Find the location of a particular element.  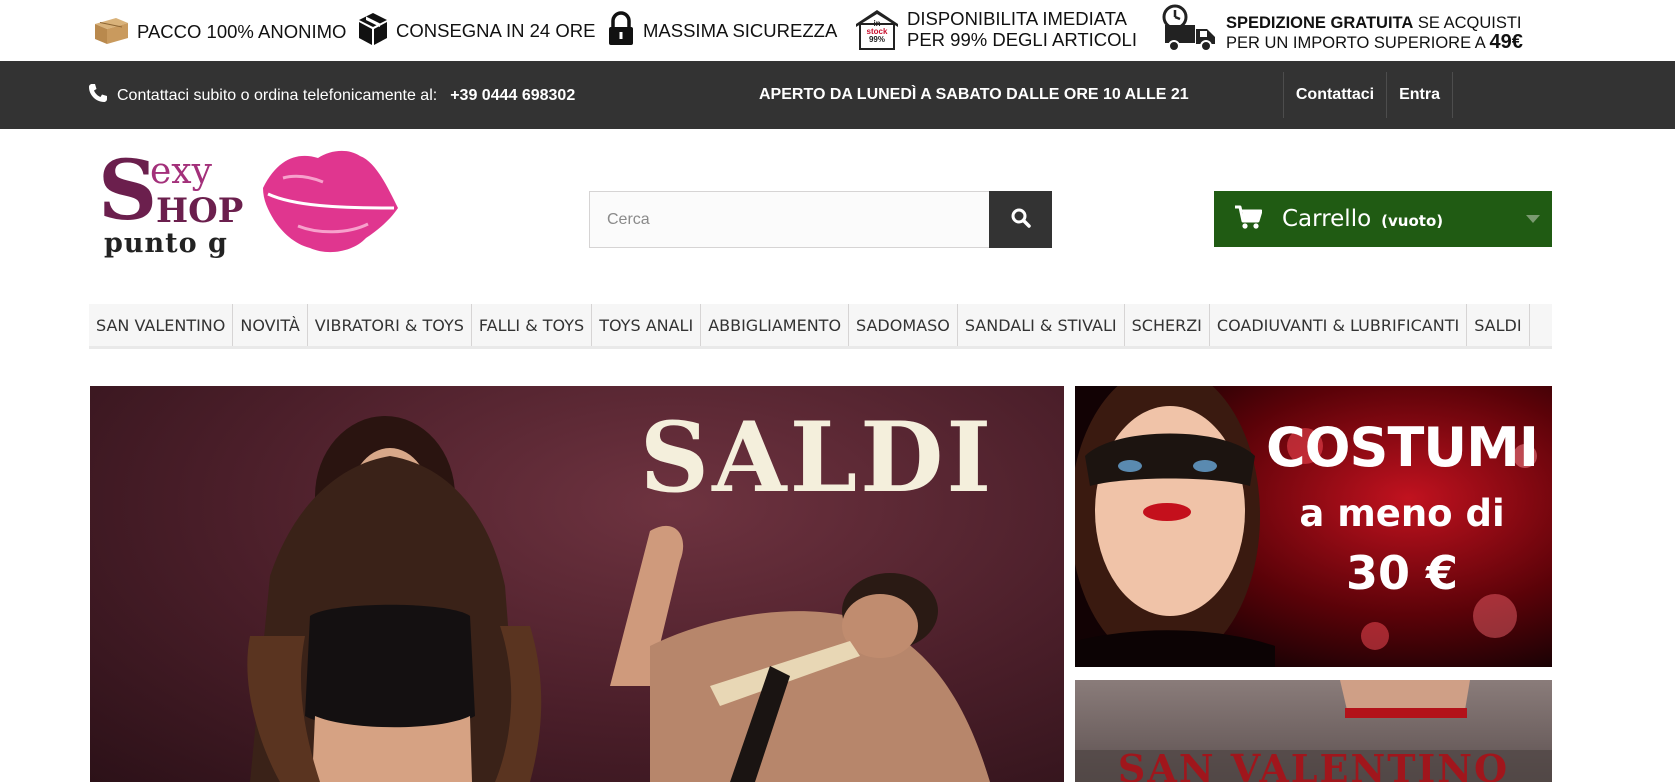

shipping-rest: SE ACQUISTI is located at coordinates (1467, 23).